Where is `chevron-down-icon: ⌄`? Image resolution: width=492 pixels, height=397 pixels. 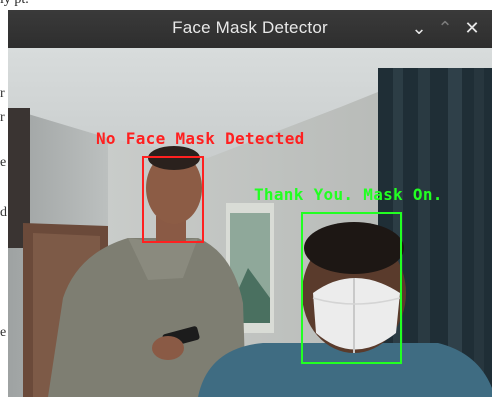 chevron-down-icon: ⌄ is located at coordinates (419, 28).